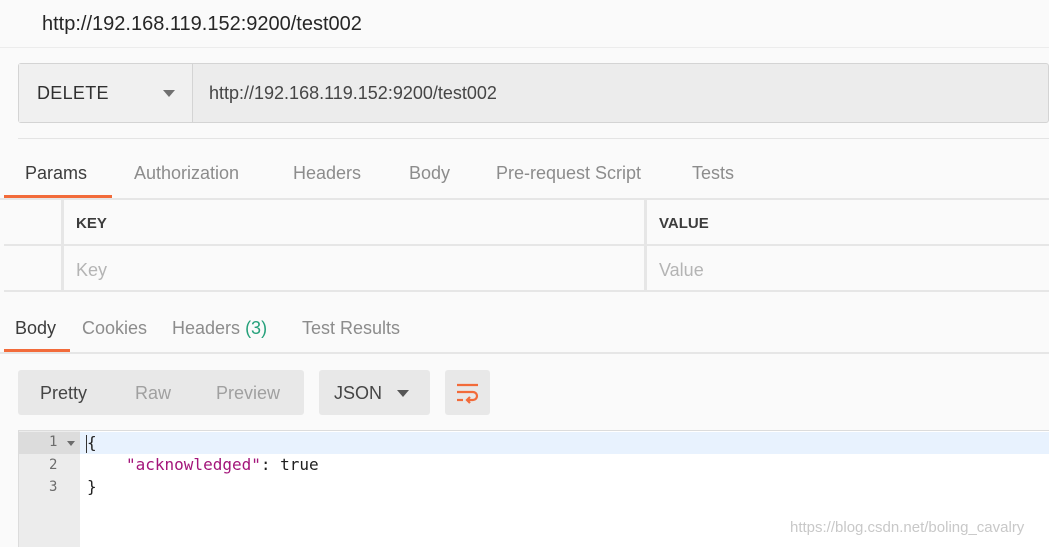 This screenshot has height=547, width=1049. Describe the element at coordinates (429, 173) in the screenshot. I see `tab-body: Body` at that location.